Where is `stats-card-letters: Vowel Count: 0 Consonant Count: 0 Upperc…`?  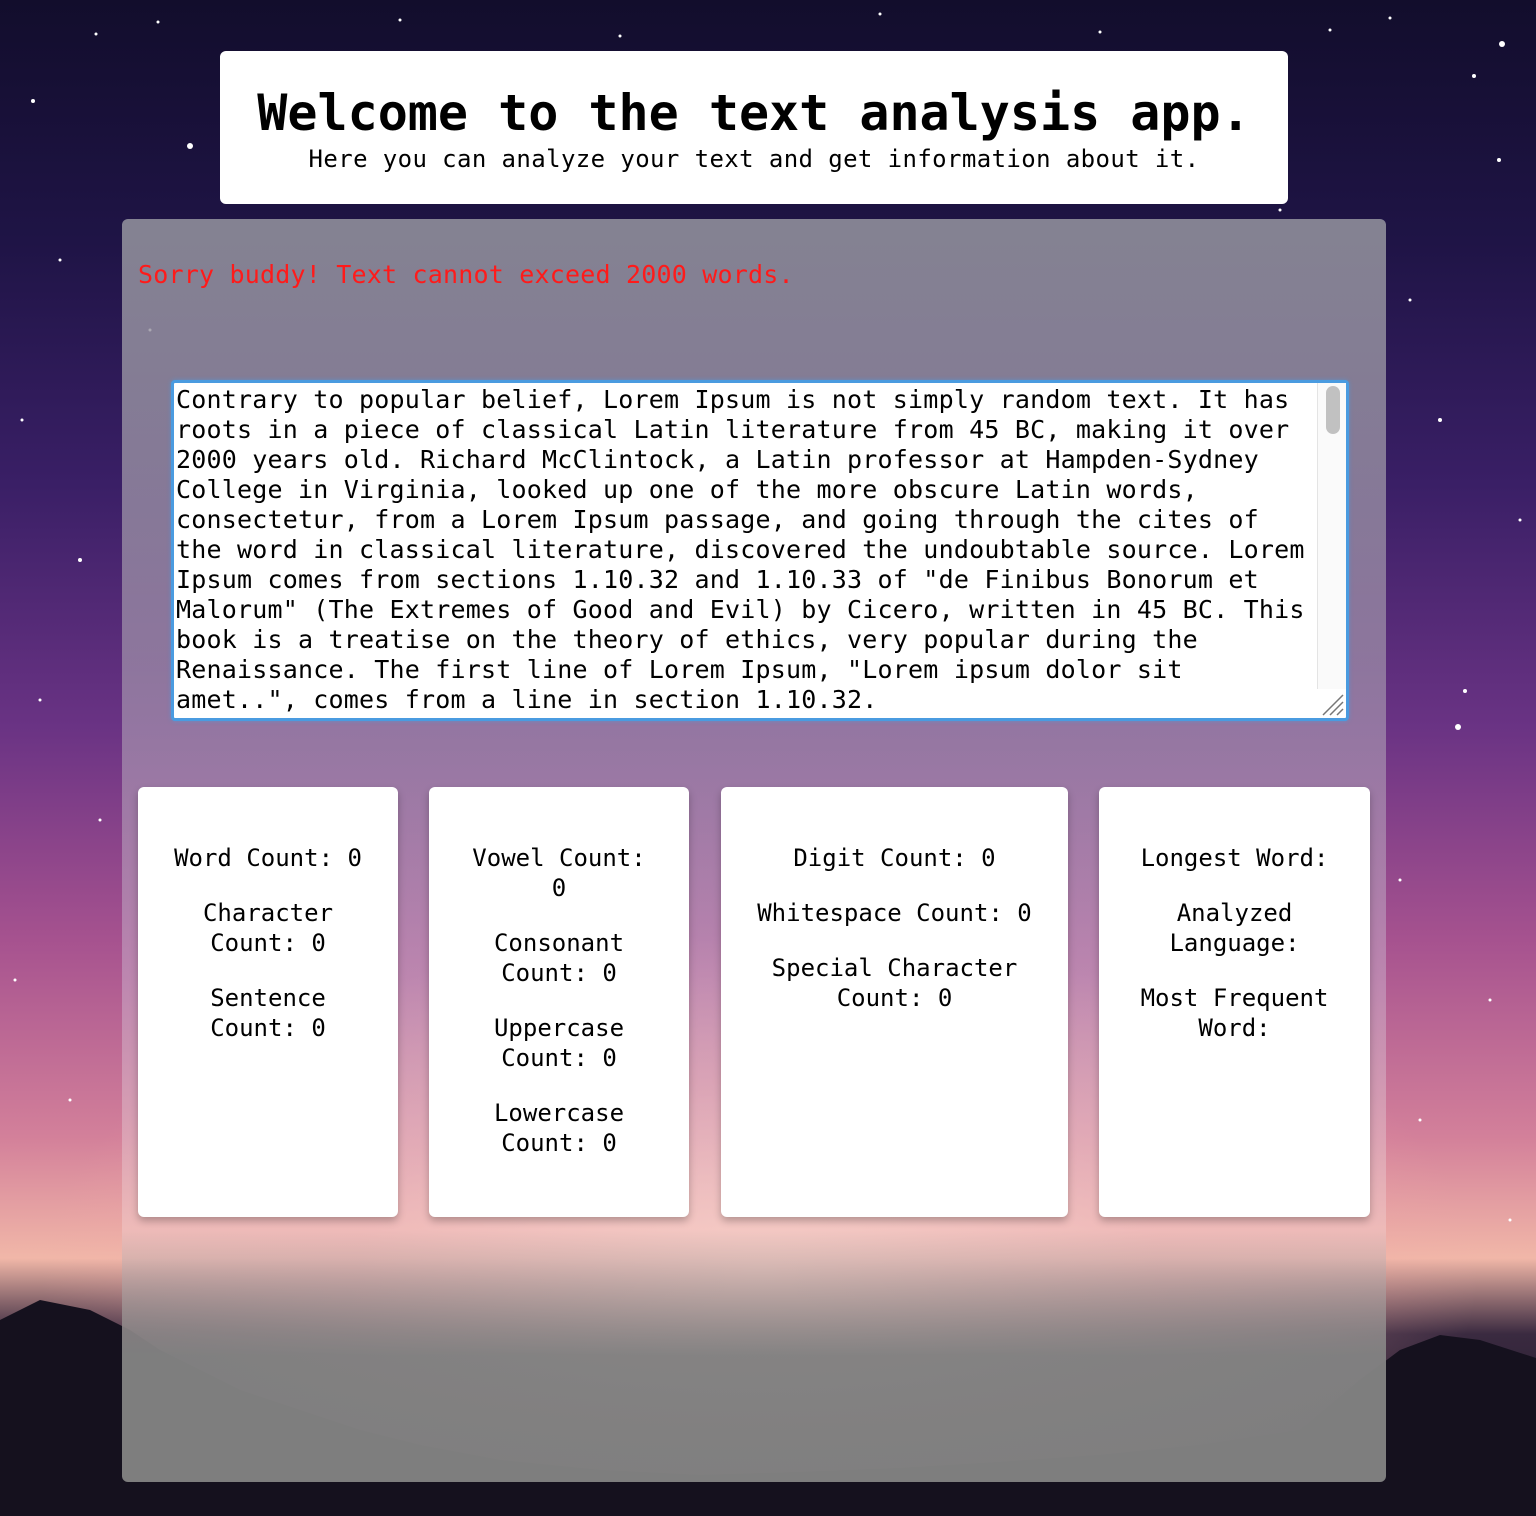
stats-card-letters: Vowel Count: 0 Consonant Count: 0 Upperc… is located at coordinates (559, 1002).